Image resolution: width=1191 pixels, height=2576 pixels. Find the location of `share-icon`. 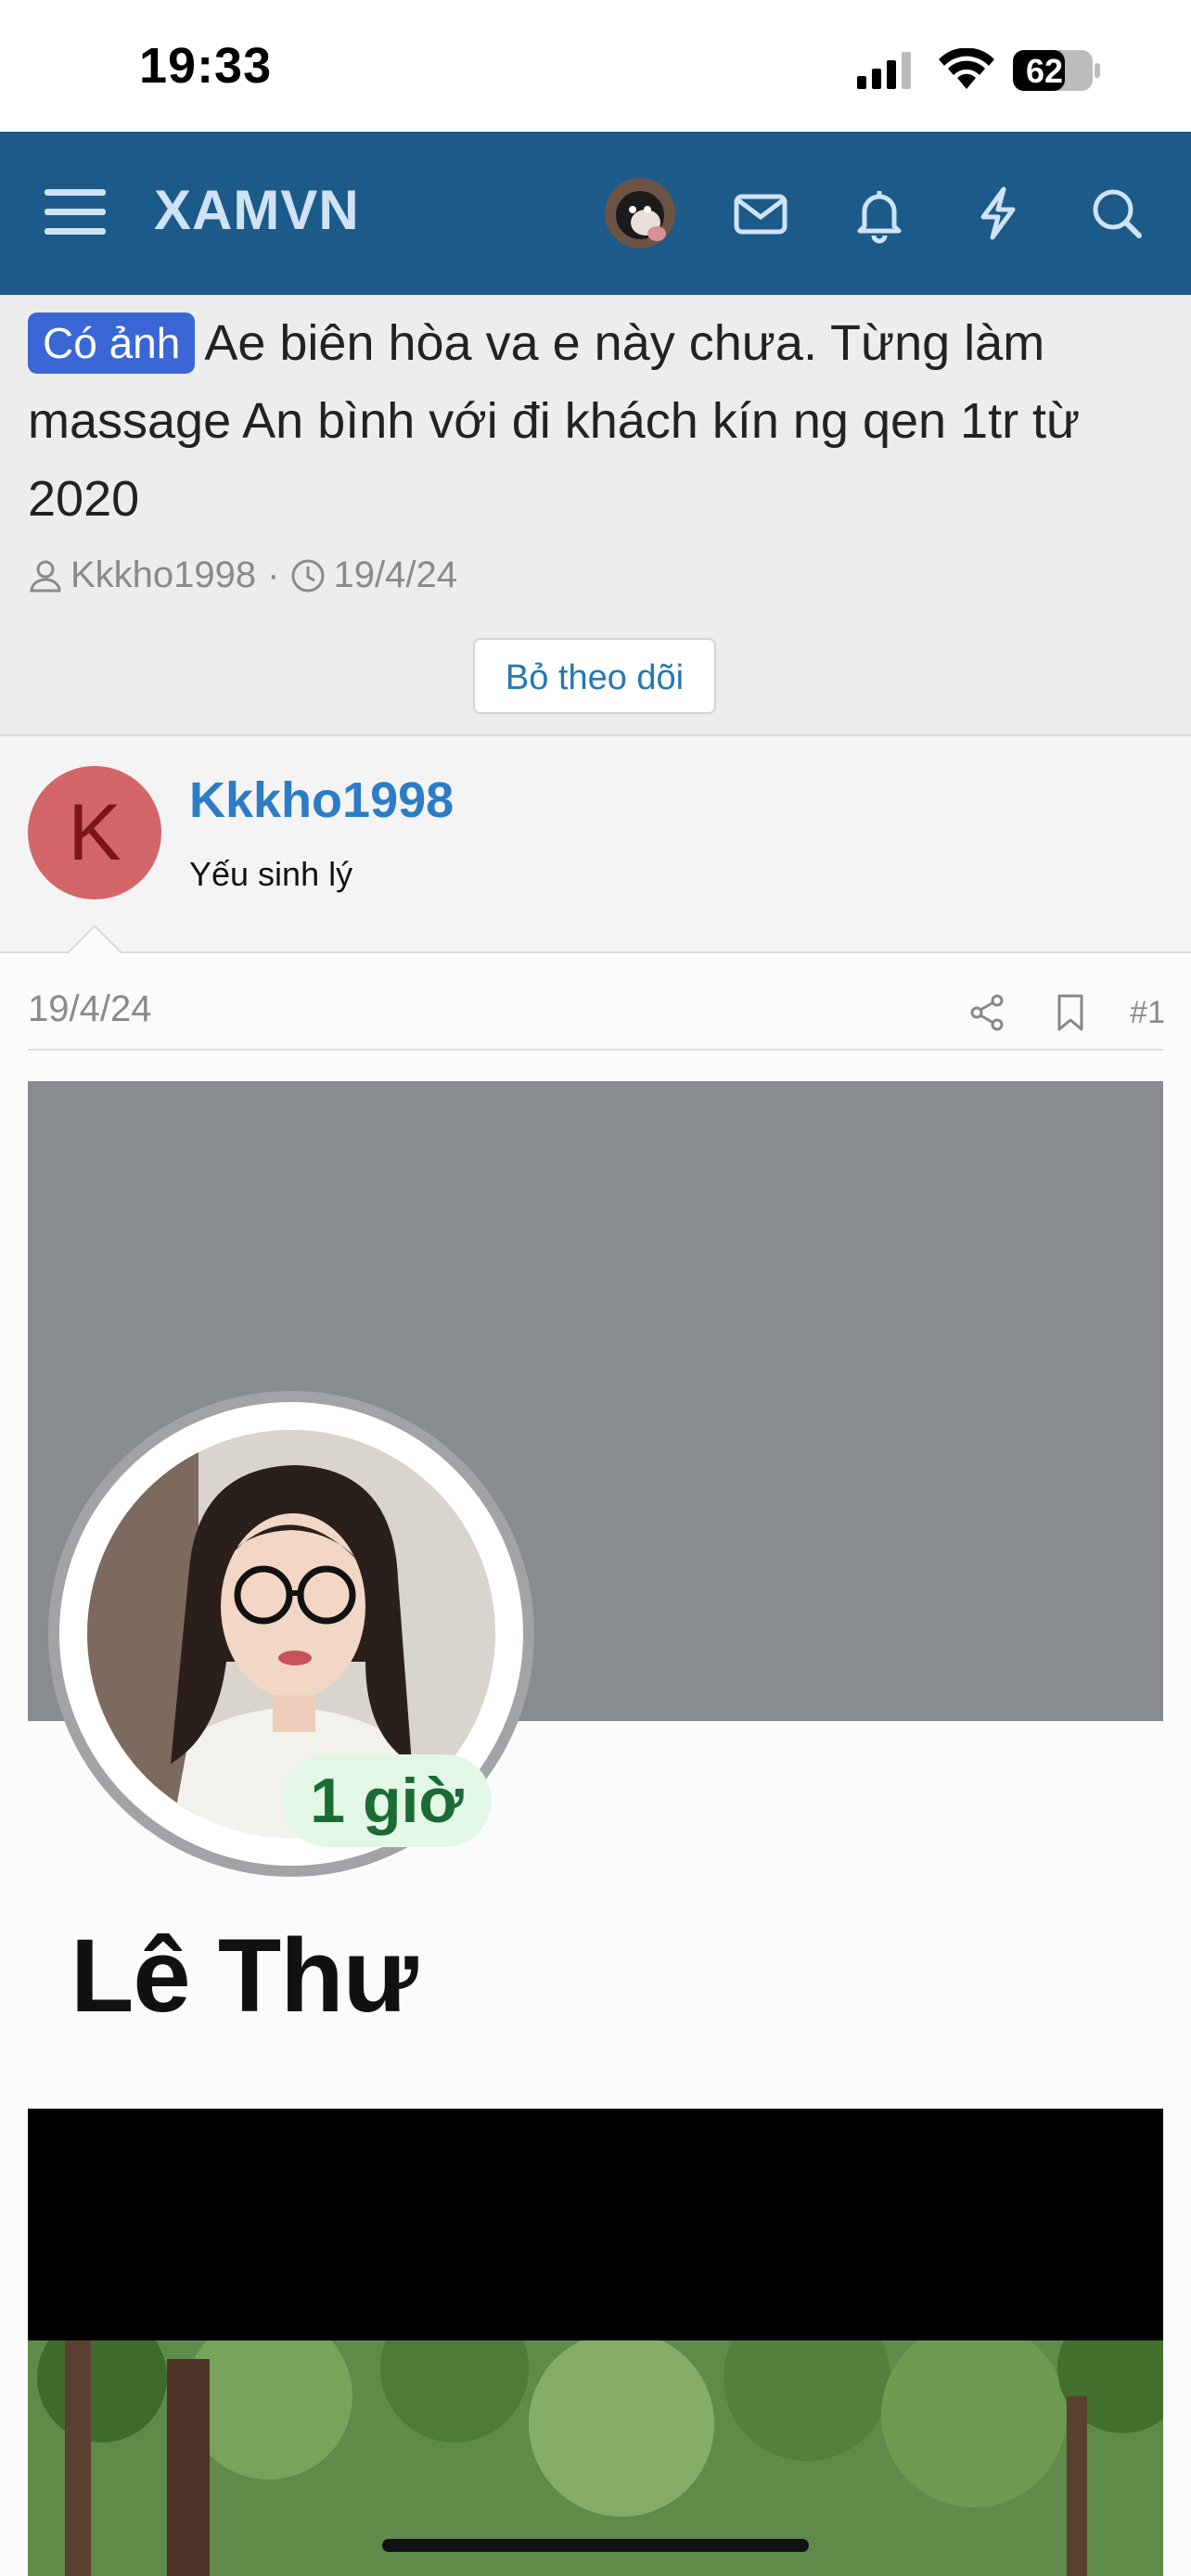

share-icon is located at coordinates (986, 1012).